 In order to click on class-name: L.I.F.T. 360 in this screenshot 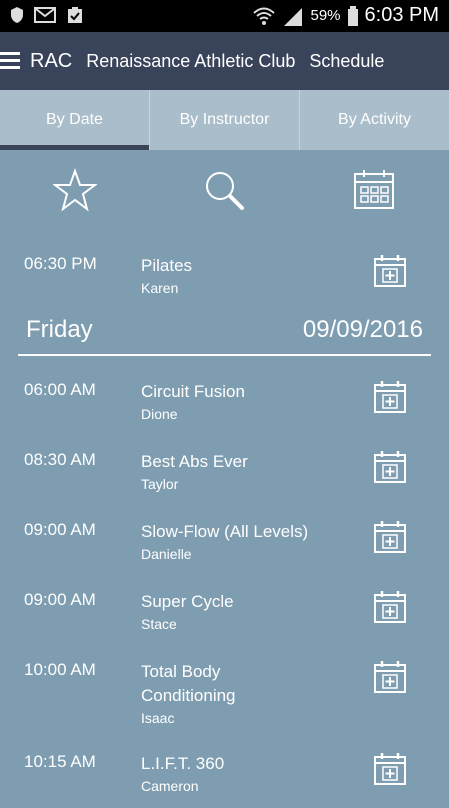, I will do `click(183, 763)`.